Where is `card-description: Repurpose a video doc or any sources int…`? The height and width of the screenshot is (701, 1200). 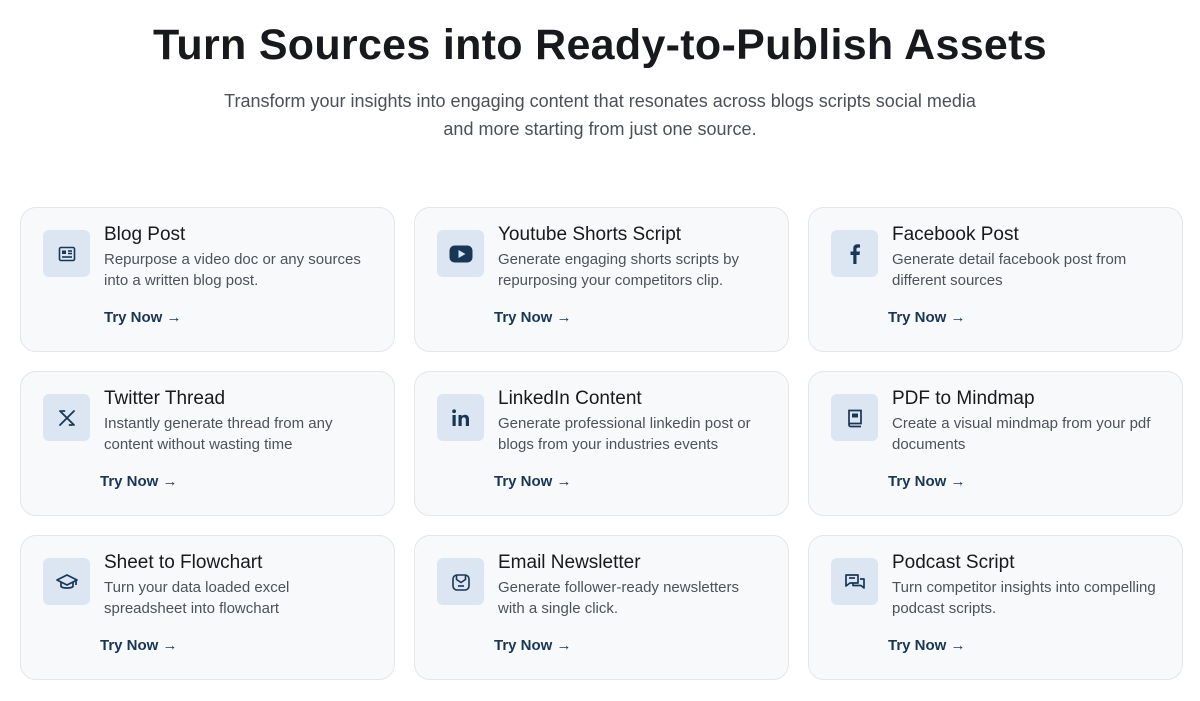
card-description: Repurpose a video doc or any sources int… is located at coordinates (232, 270).